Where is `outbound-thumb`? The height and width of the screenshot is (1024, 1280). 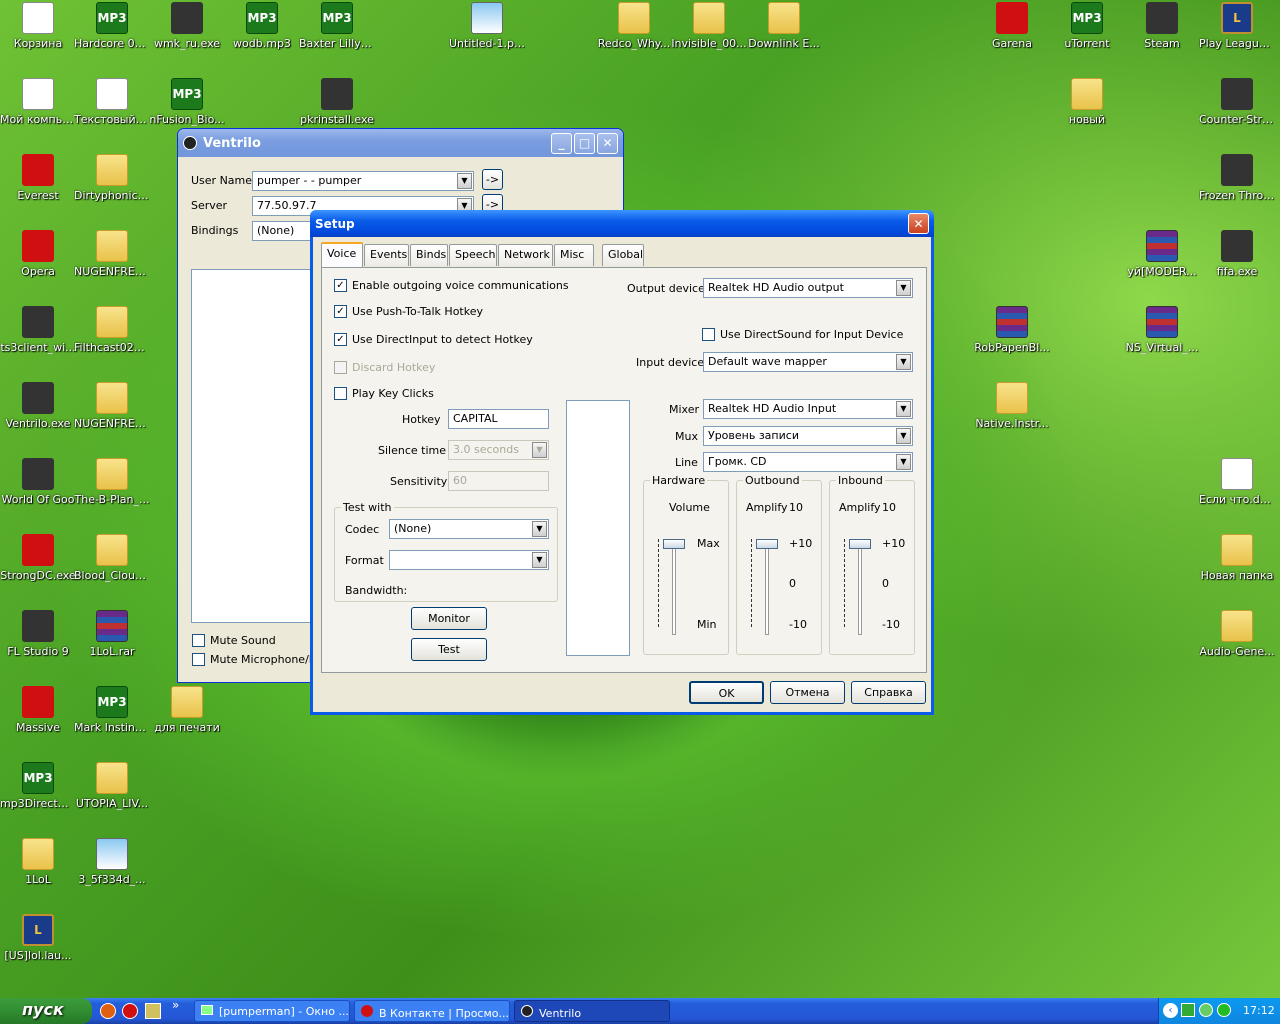
outbound-thumb is located at coordinates (767, 544).